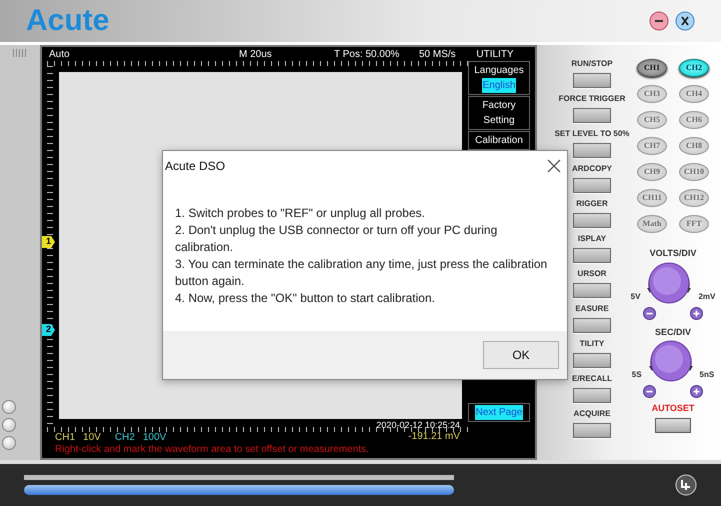  What do you see at coordinates (418, 425) in the screenshot?
I see `timestamp: 2020-02-12 10:25:24` at bounding box center [418, 425].